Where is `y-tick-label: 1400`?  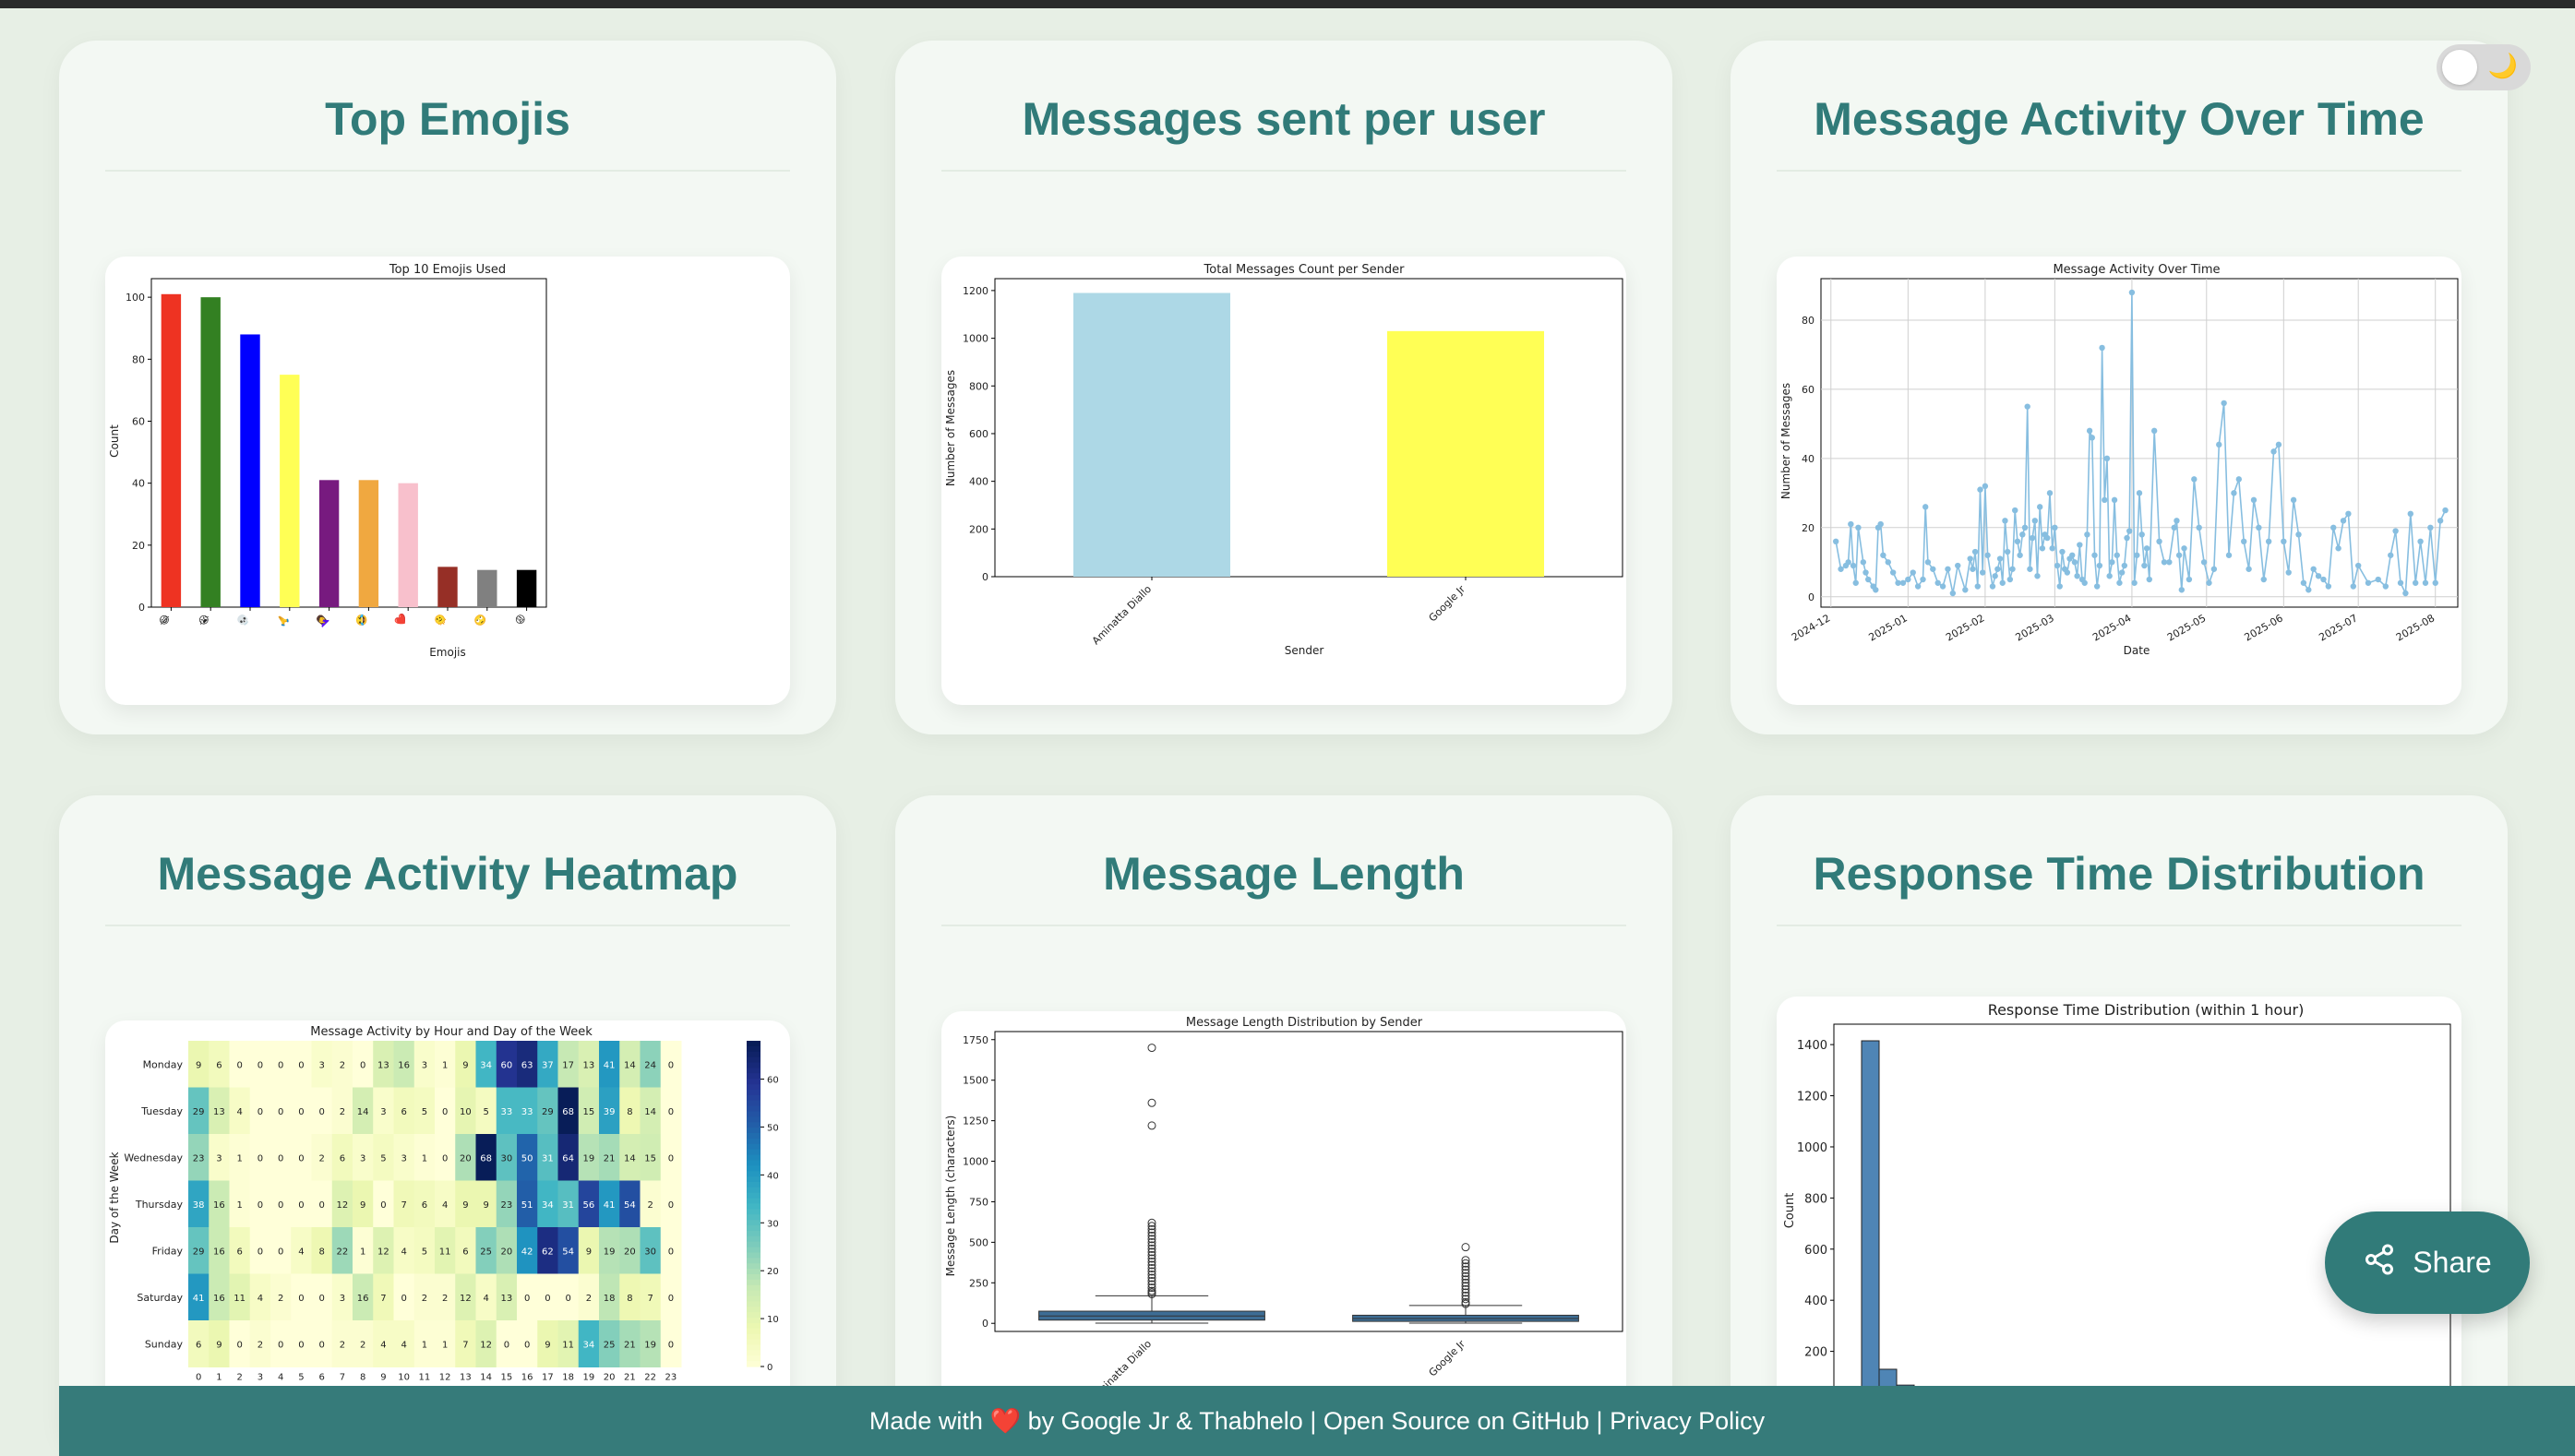
y-tick-label: 1400 is located at coordinates (1812, 1046).